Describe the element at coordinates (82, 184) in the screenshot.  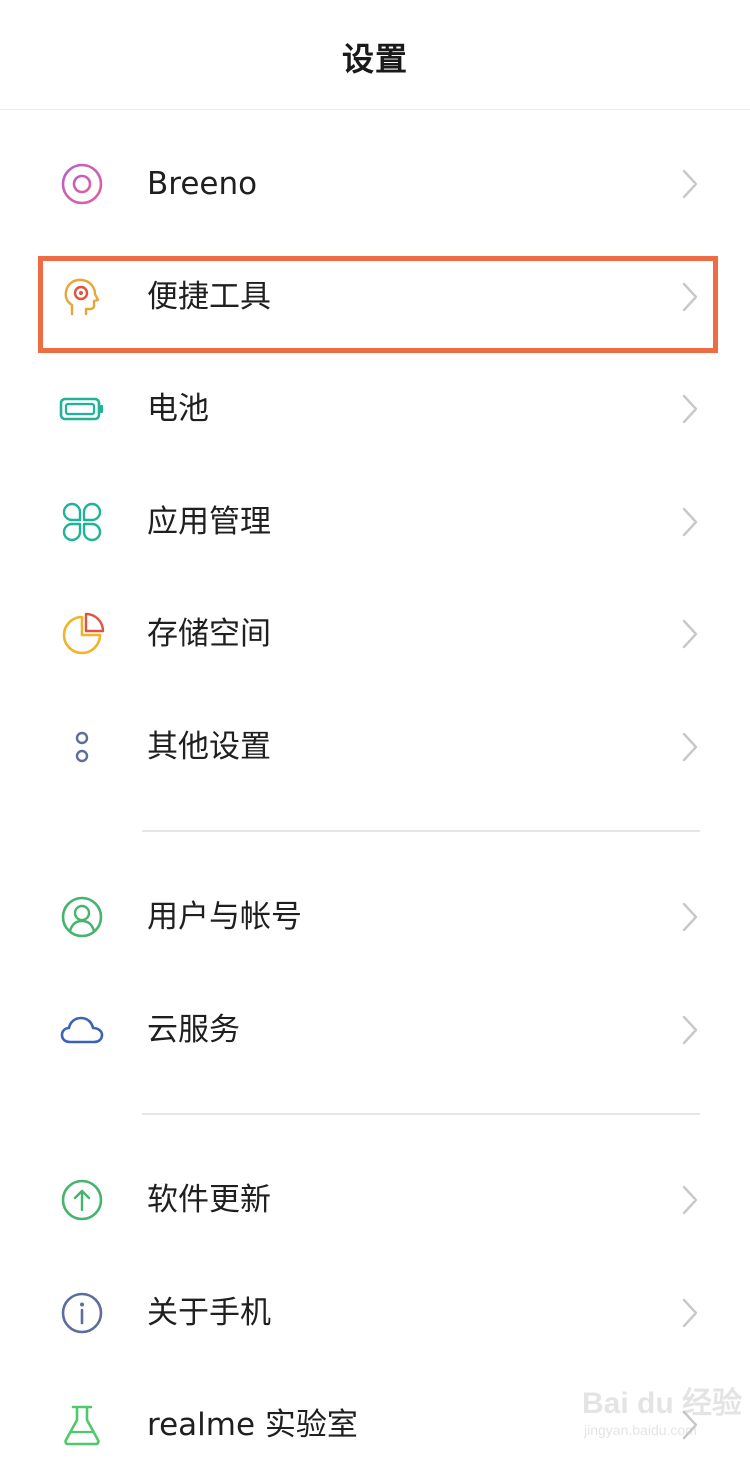
I see `breeno-icon` at that location.